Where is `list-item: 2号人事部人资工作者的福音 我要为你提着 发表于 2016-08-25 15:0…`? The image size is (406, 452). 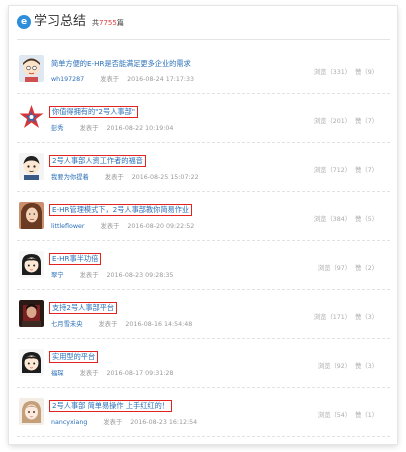 list-item: 2号人事部人资工作者的福音 我要为你提着 发表于 2016-08-25 15:0… is located at coordinates (203, 167).